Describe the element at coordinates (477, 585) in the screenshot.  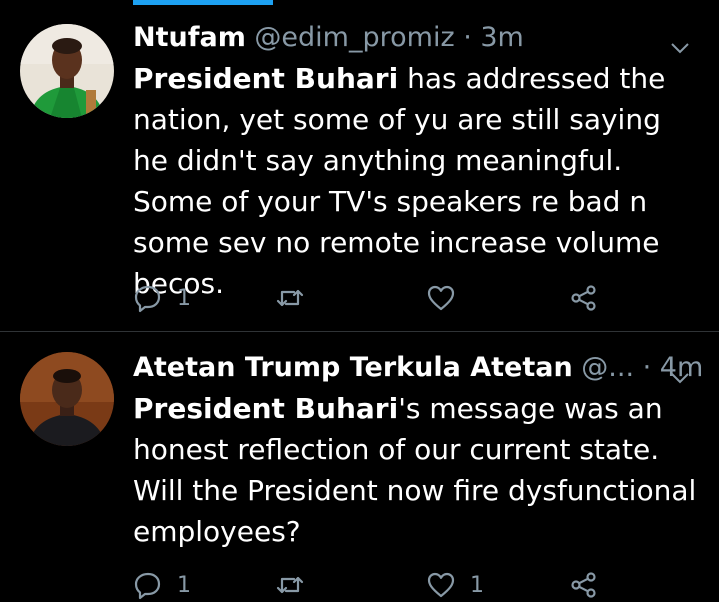
I see `like-count: 1` at that location.